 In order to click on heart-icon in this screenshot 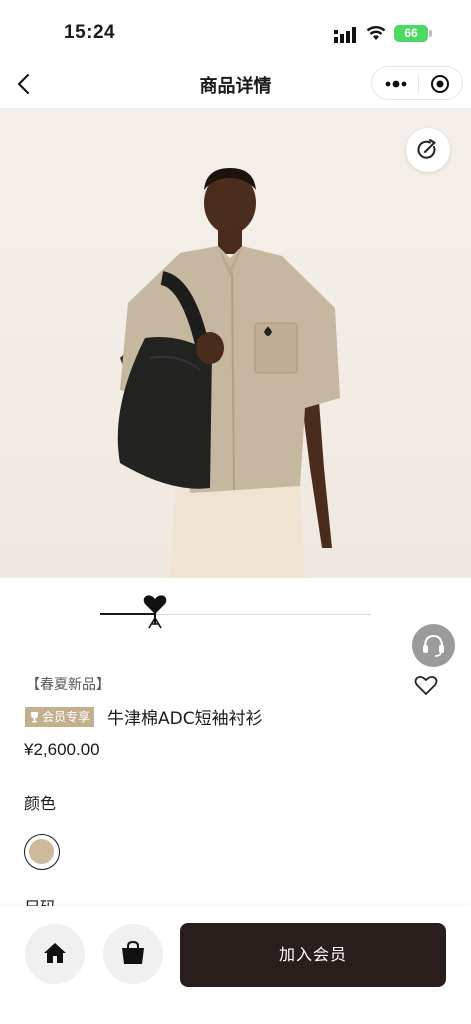, I will do `click(426, 685)`.